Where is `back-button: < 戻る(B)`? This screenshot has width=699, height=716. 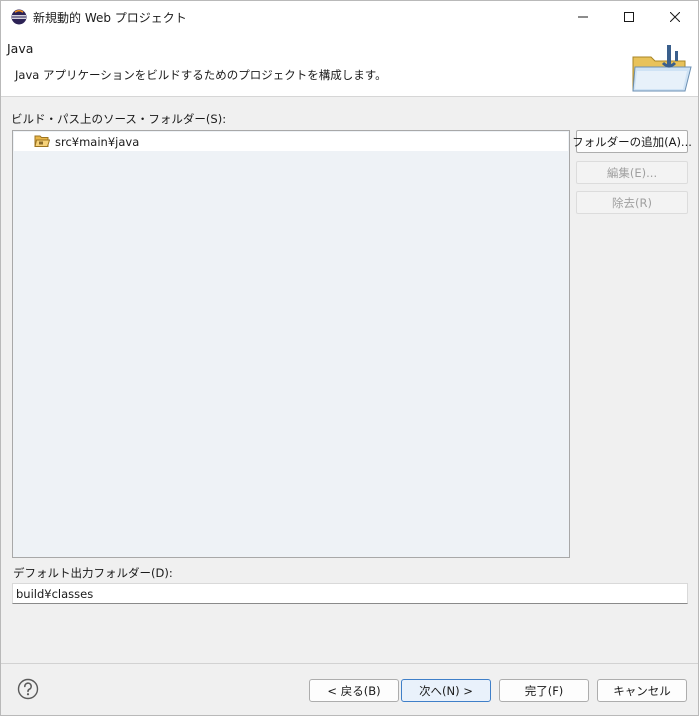 back-button: < 戻る(B) is located at coordinates (354, 690).